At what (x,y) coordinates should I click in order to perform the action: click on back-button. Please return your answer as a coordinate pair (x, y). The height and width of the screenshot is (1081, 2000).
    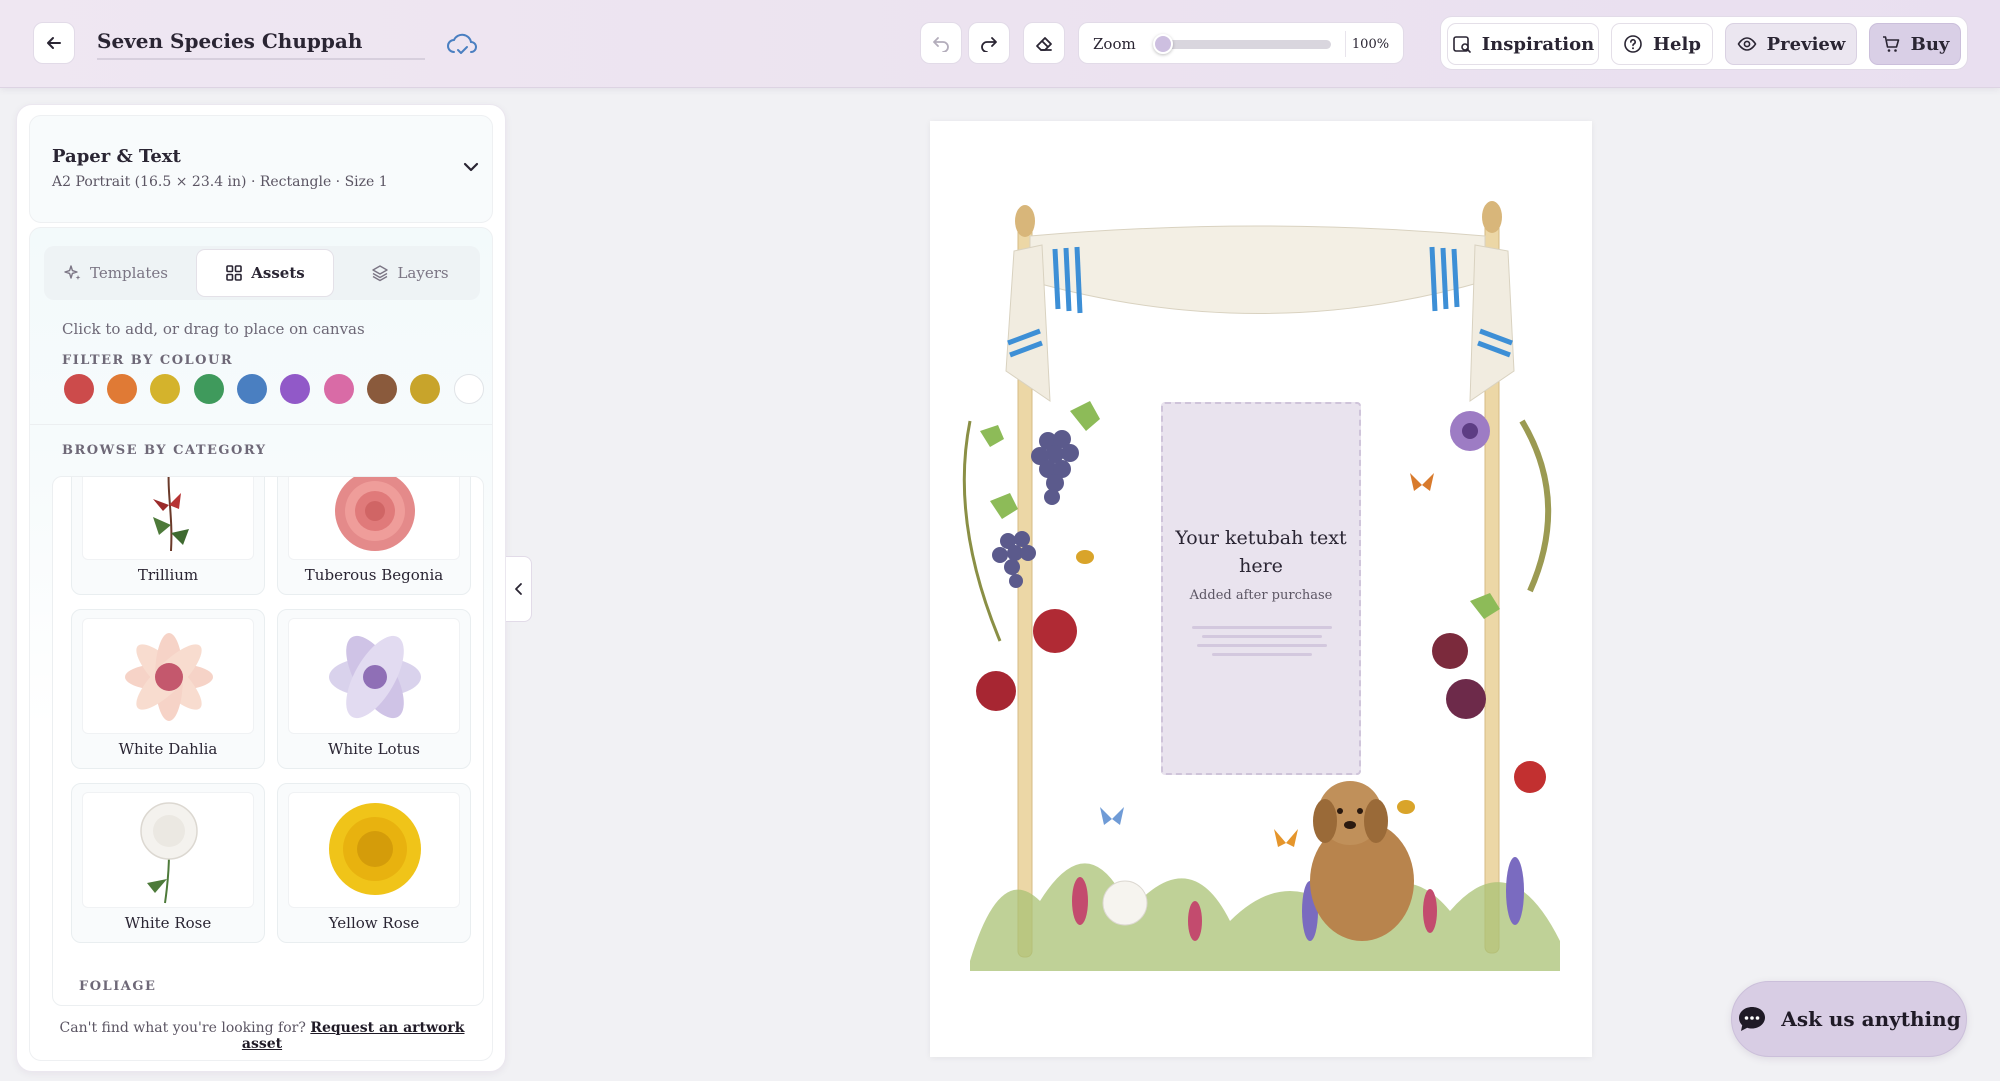
    Looking at the image, I should click on (54, 43).